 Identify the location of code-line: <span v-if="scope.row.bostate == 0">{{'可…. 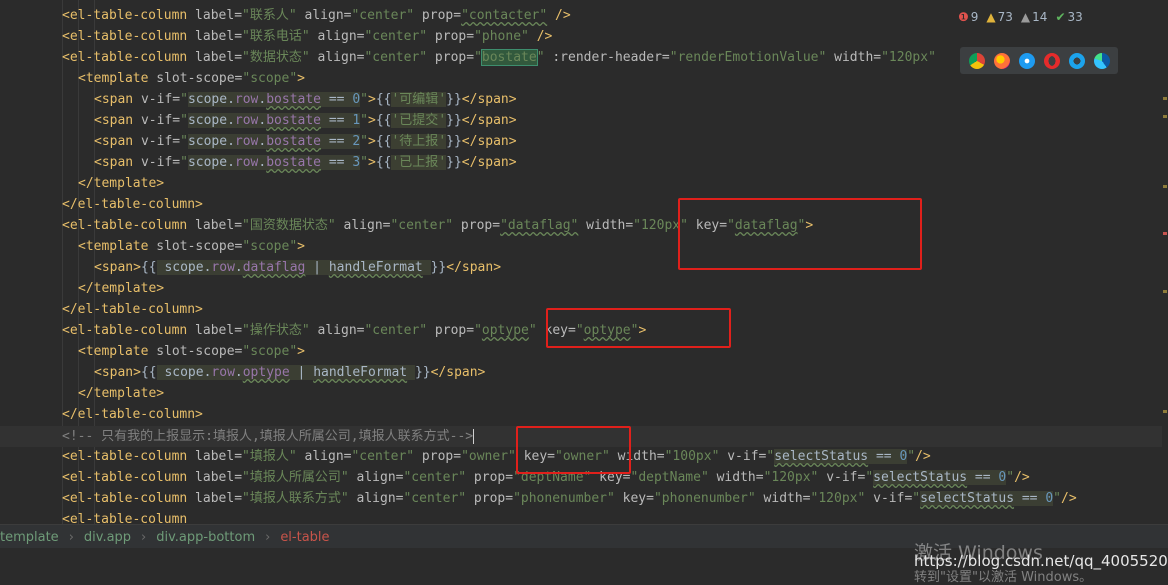
(305, 99).